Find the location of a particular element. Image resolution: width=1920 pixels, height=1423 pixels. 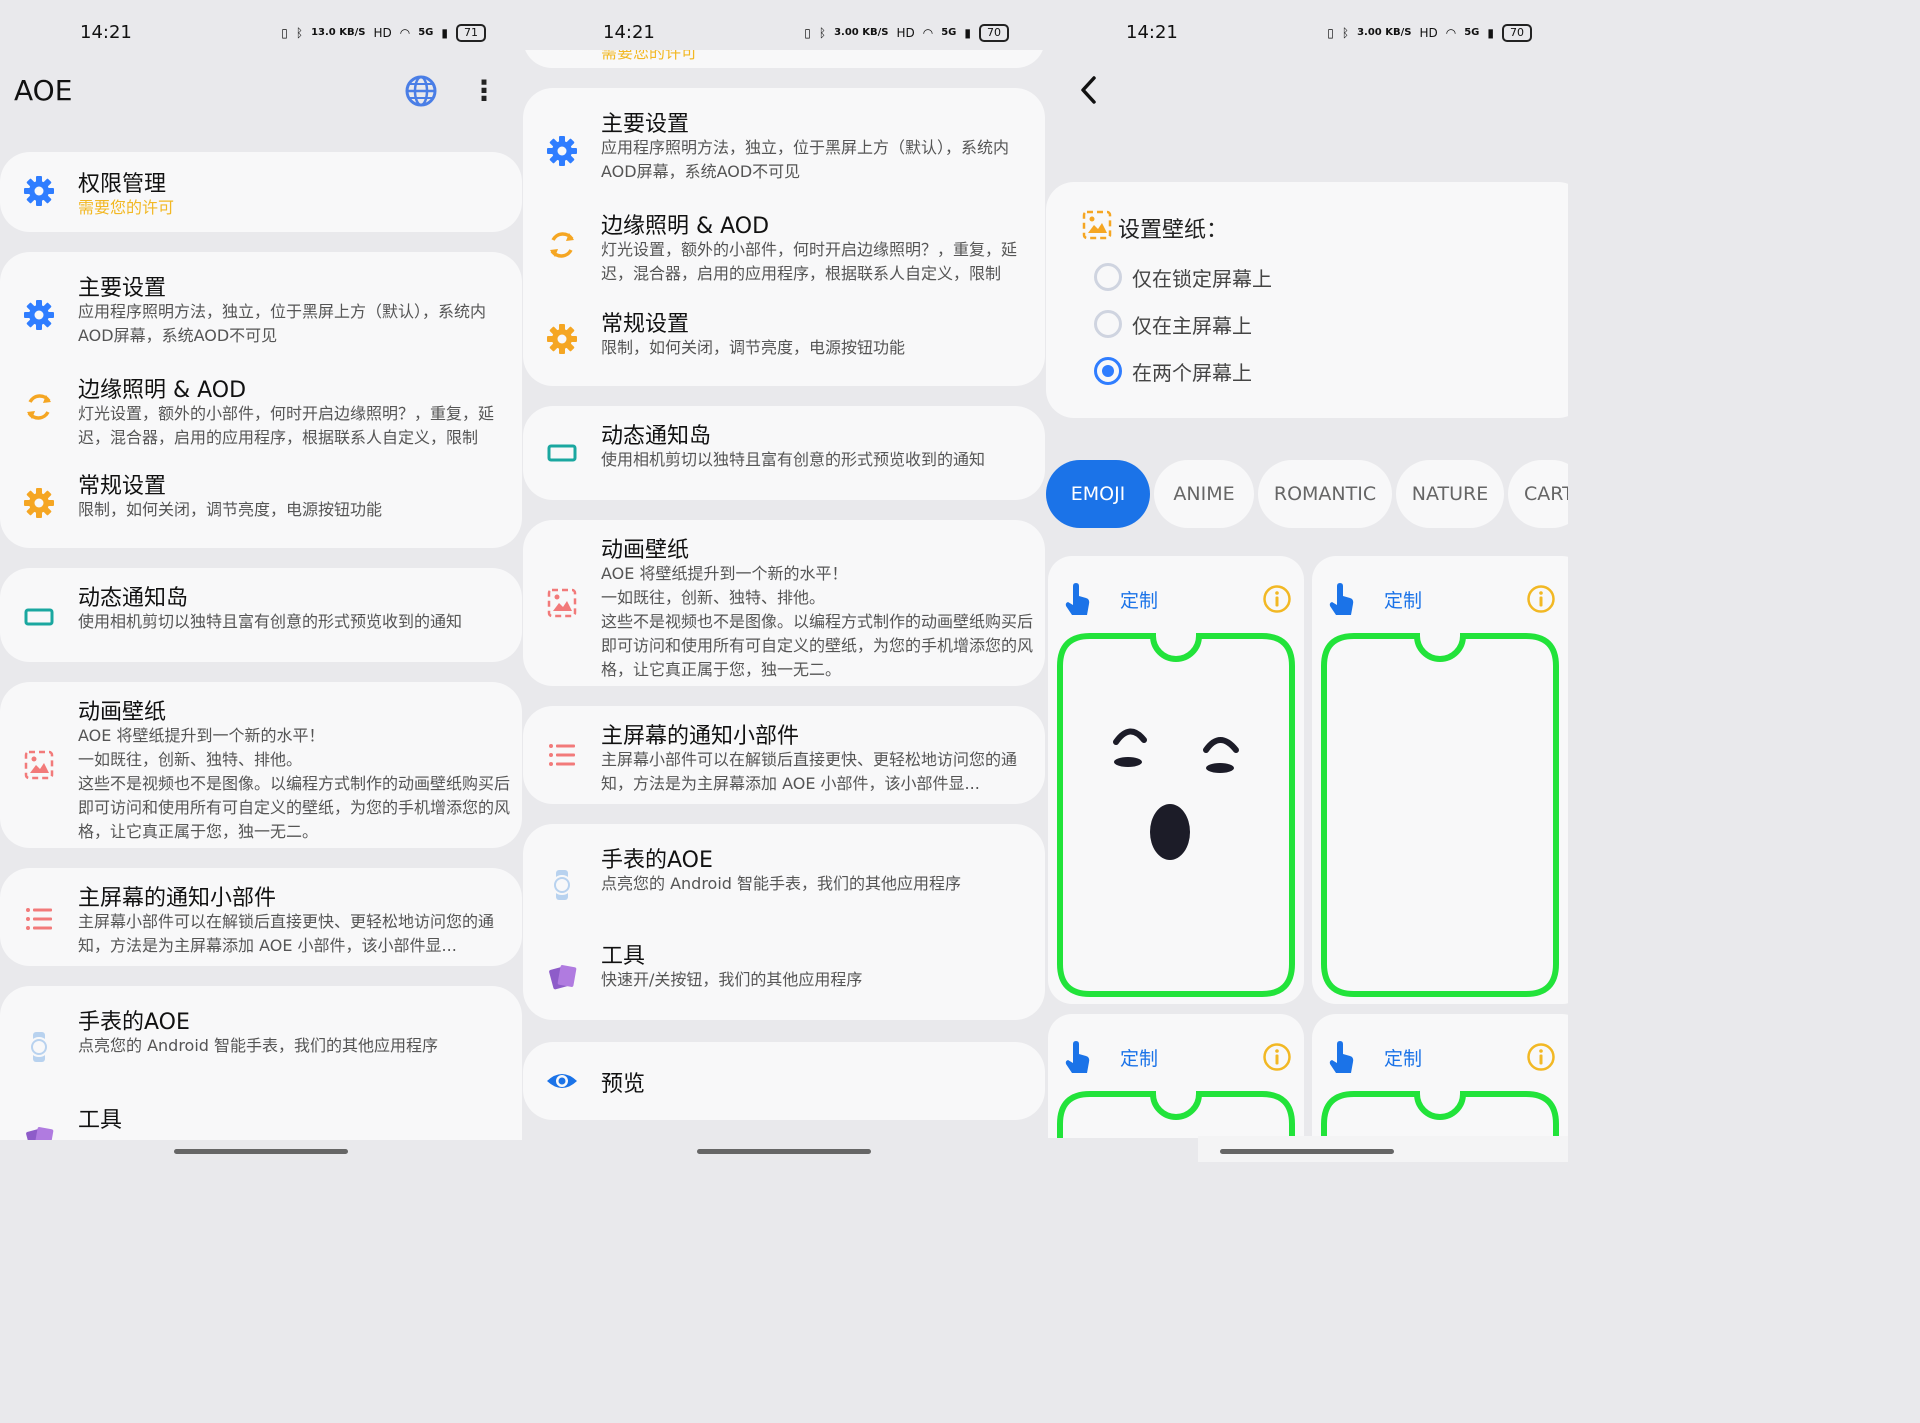

preview-card: 预览 is located at coordinates (784, 1081).